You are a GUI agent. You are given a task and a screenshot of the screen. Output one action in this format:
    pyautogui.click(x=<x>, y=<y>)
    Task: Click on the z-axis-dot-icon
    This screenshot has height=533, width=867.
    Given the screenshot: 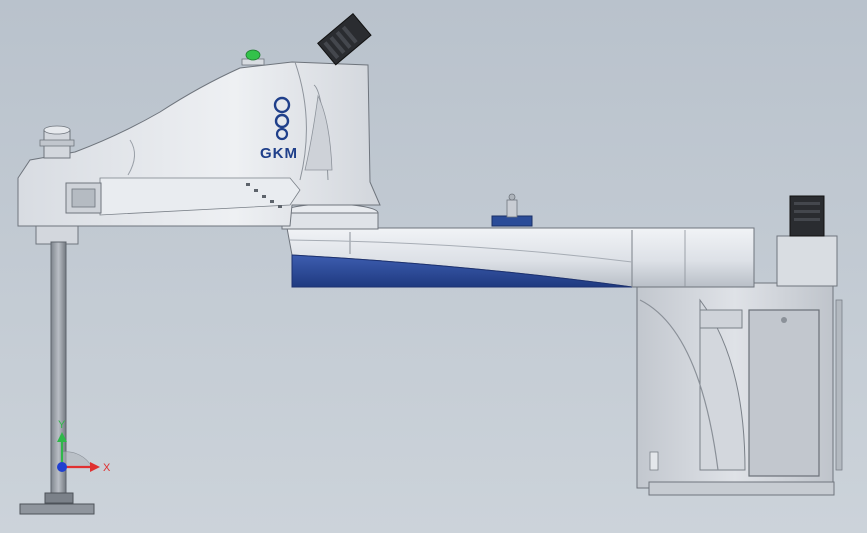 What is the action you would take?
    pyautogui.click(x=62, y=467)
    